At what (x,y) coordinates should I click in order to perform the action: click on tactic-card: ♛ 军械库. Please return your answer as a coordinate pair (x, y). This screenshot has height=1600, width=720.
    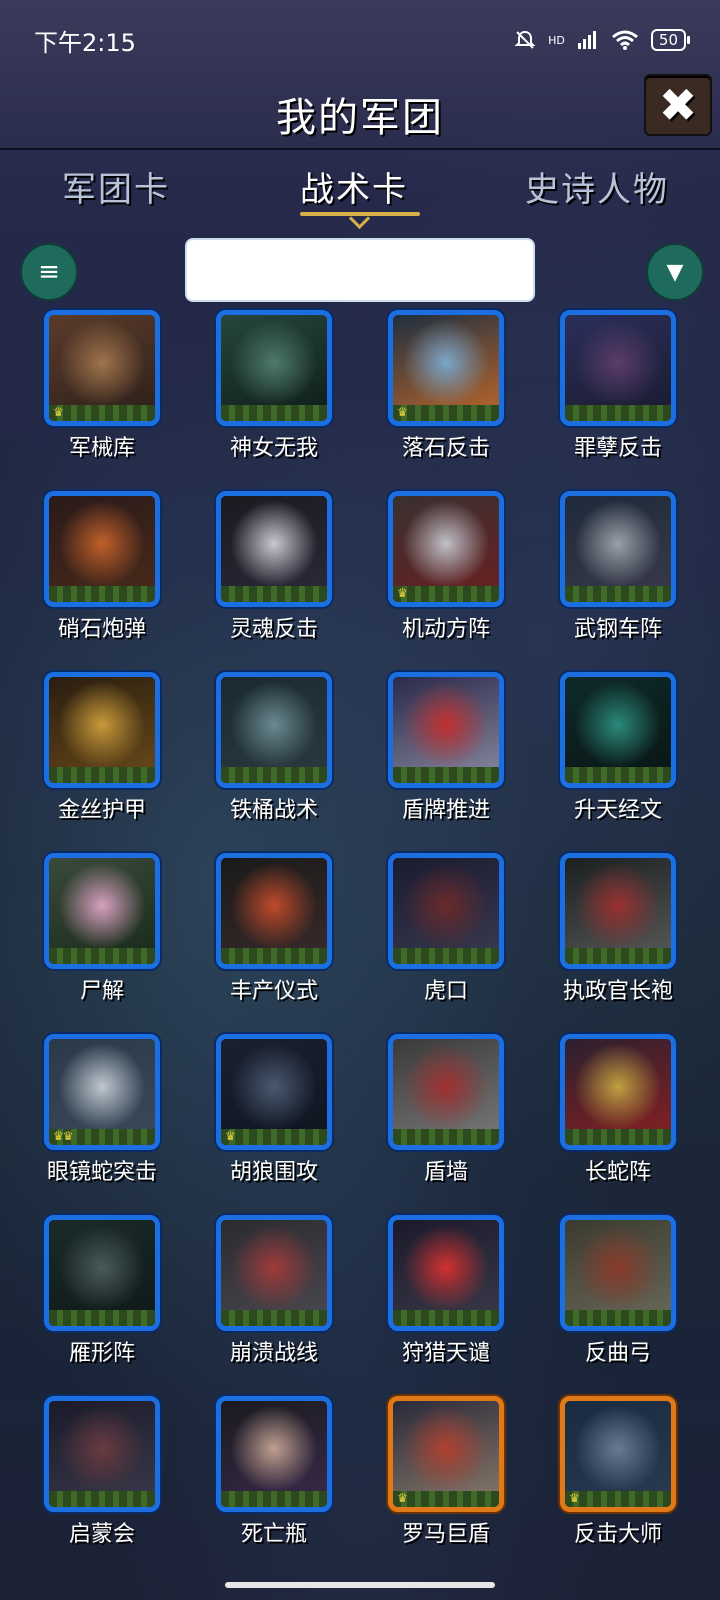
    Looking at the image, I should click on (102, 400).